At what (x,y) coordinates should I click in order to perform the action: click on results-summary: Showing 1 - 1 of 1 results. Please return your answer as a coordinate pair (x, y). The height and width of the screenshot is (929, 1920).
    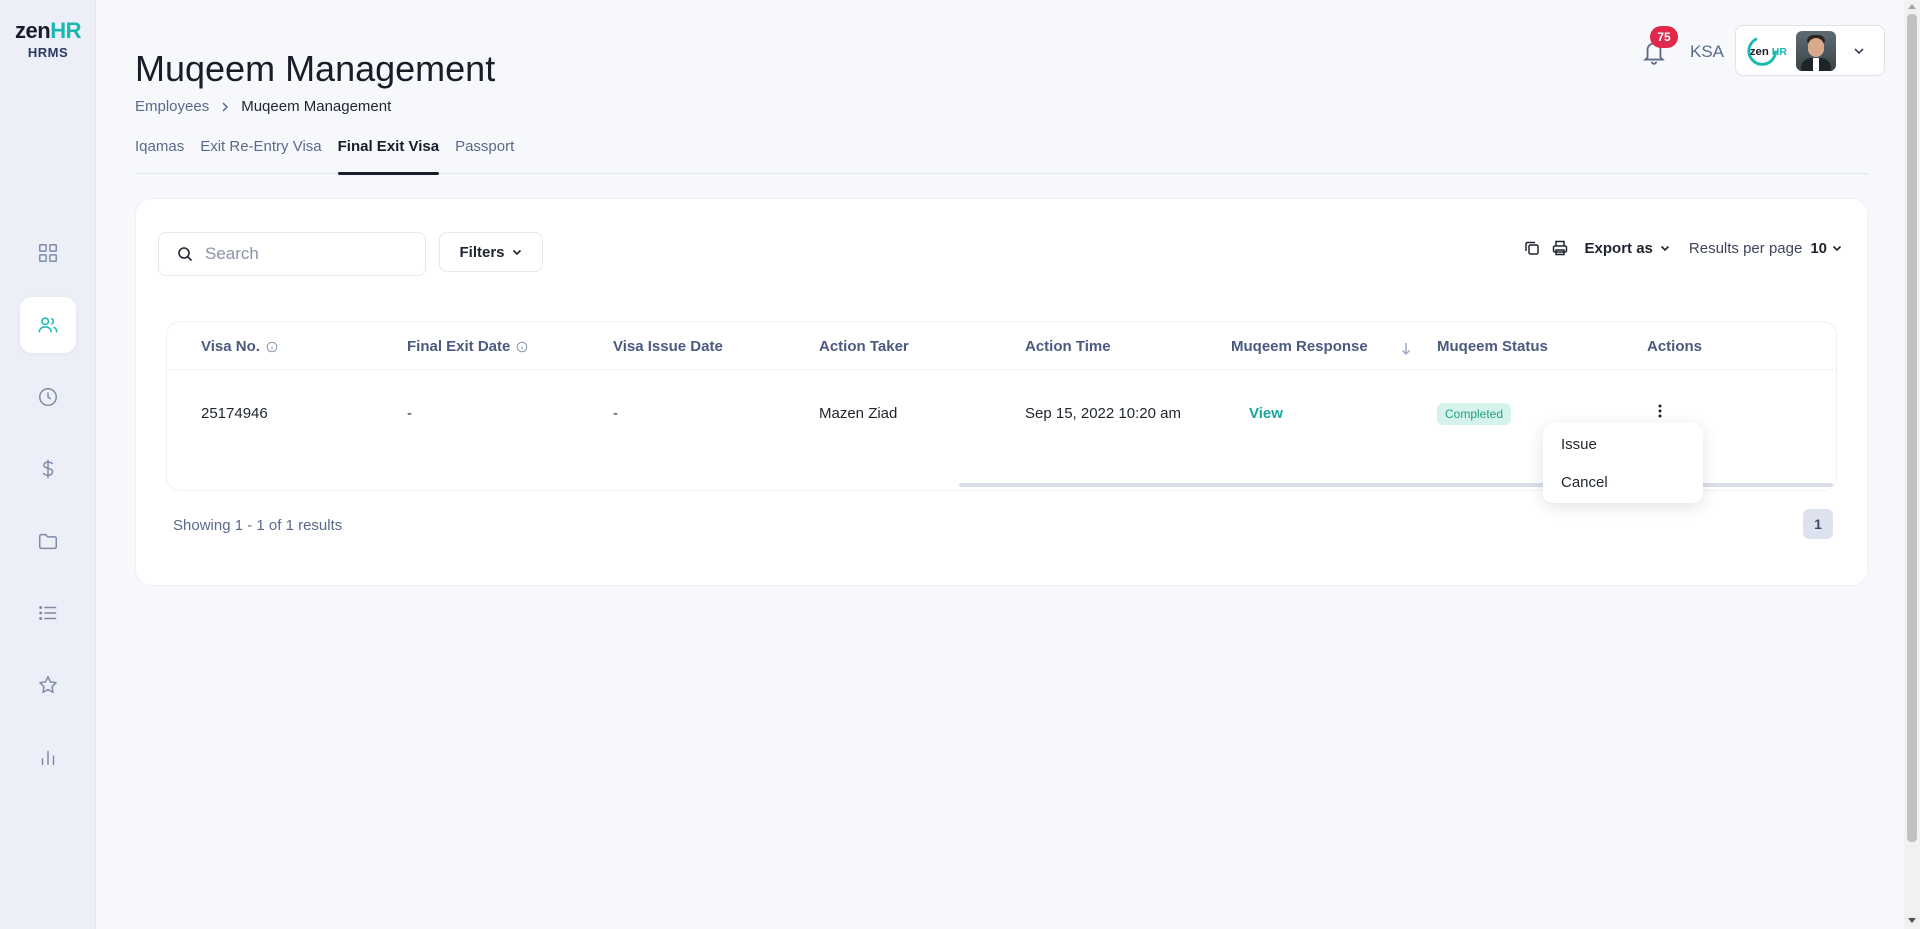
    Looking at the image, I should click on (258, 525).